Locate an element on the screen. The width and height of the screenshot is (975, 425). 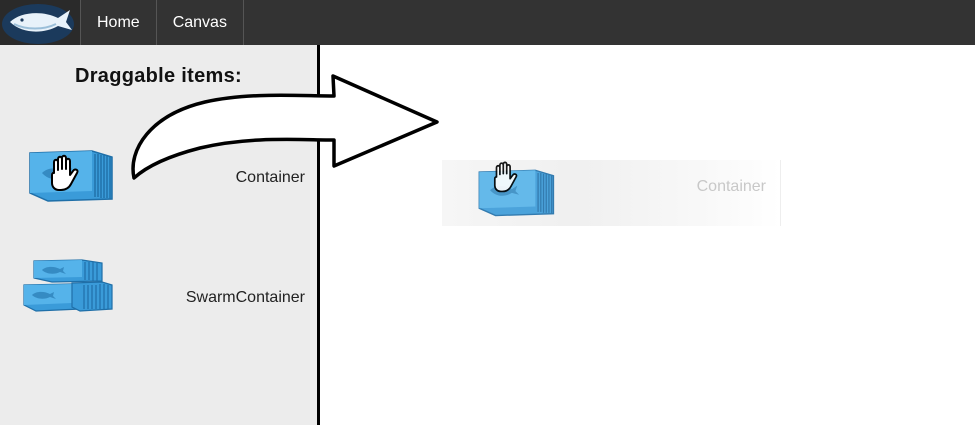
swarm-container-icon is located at coordinates (69, 291).